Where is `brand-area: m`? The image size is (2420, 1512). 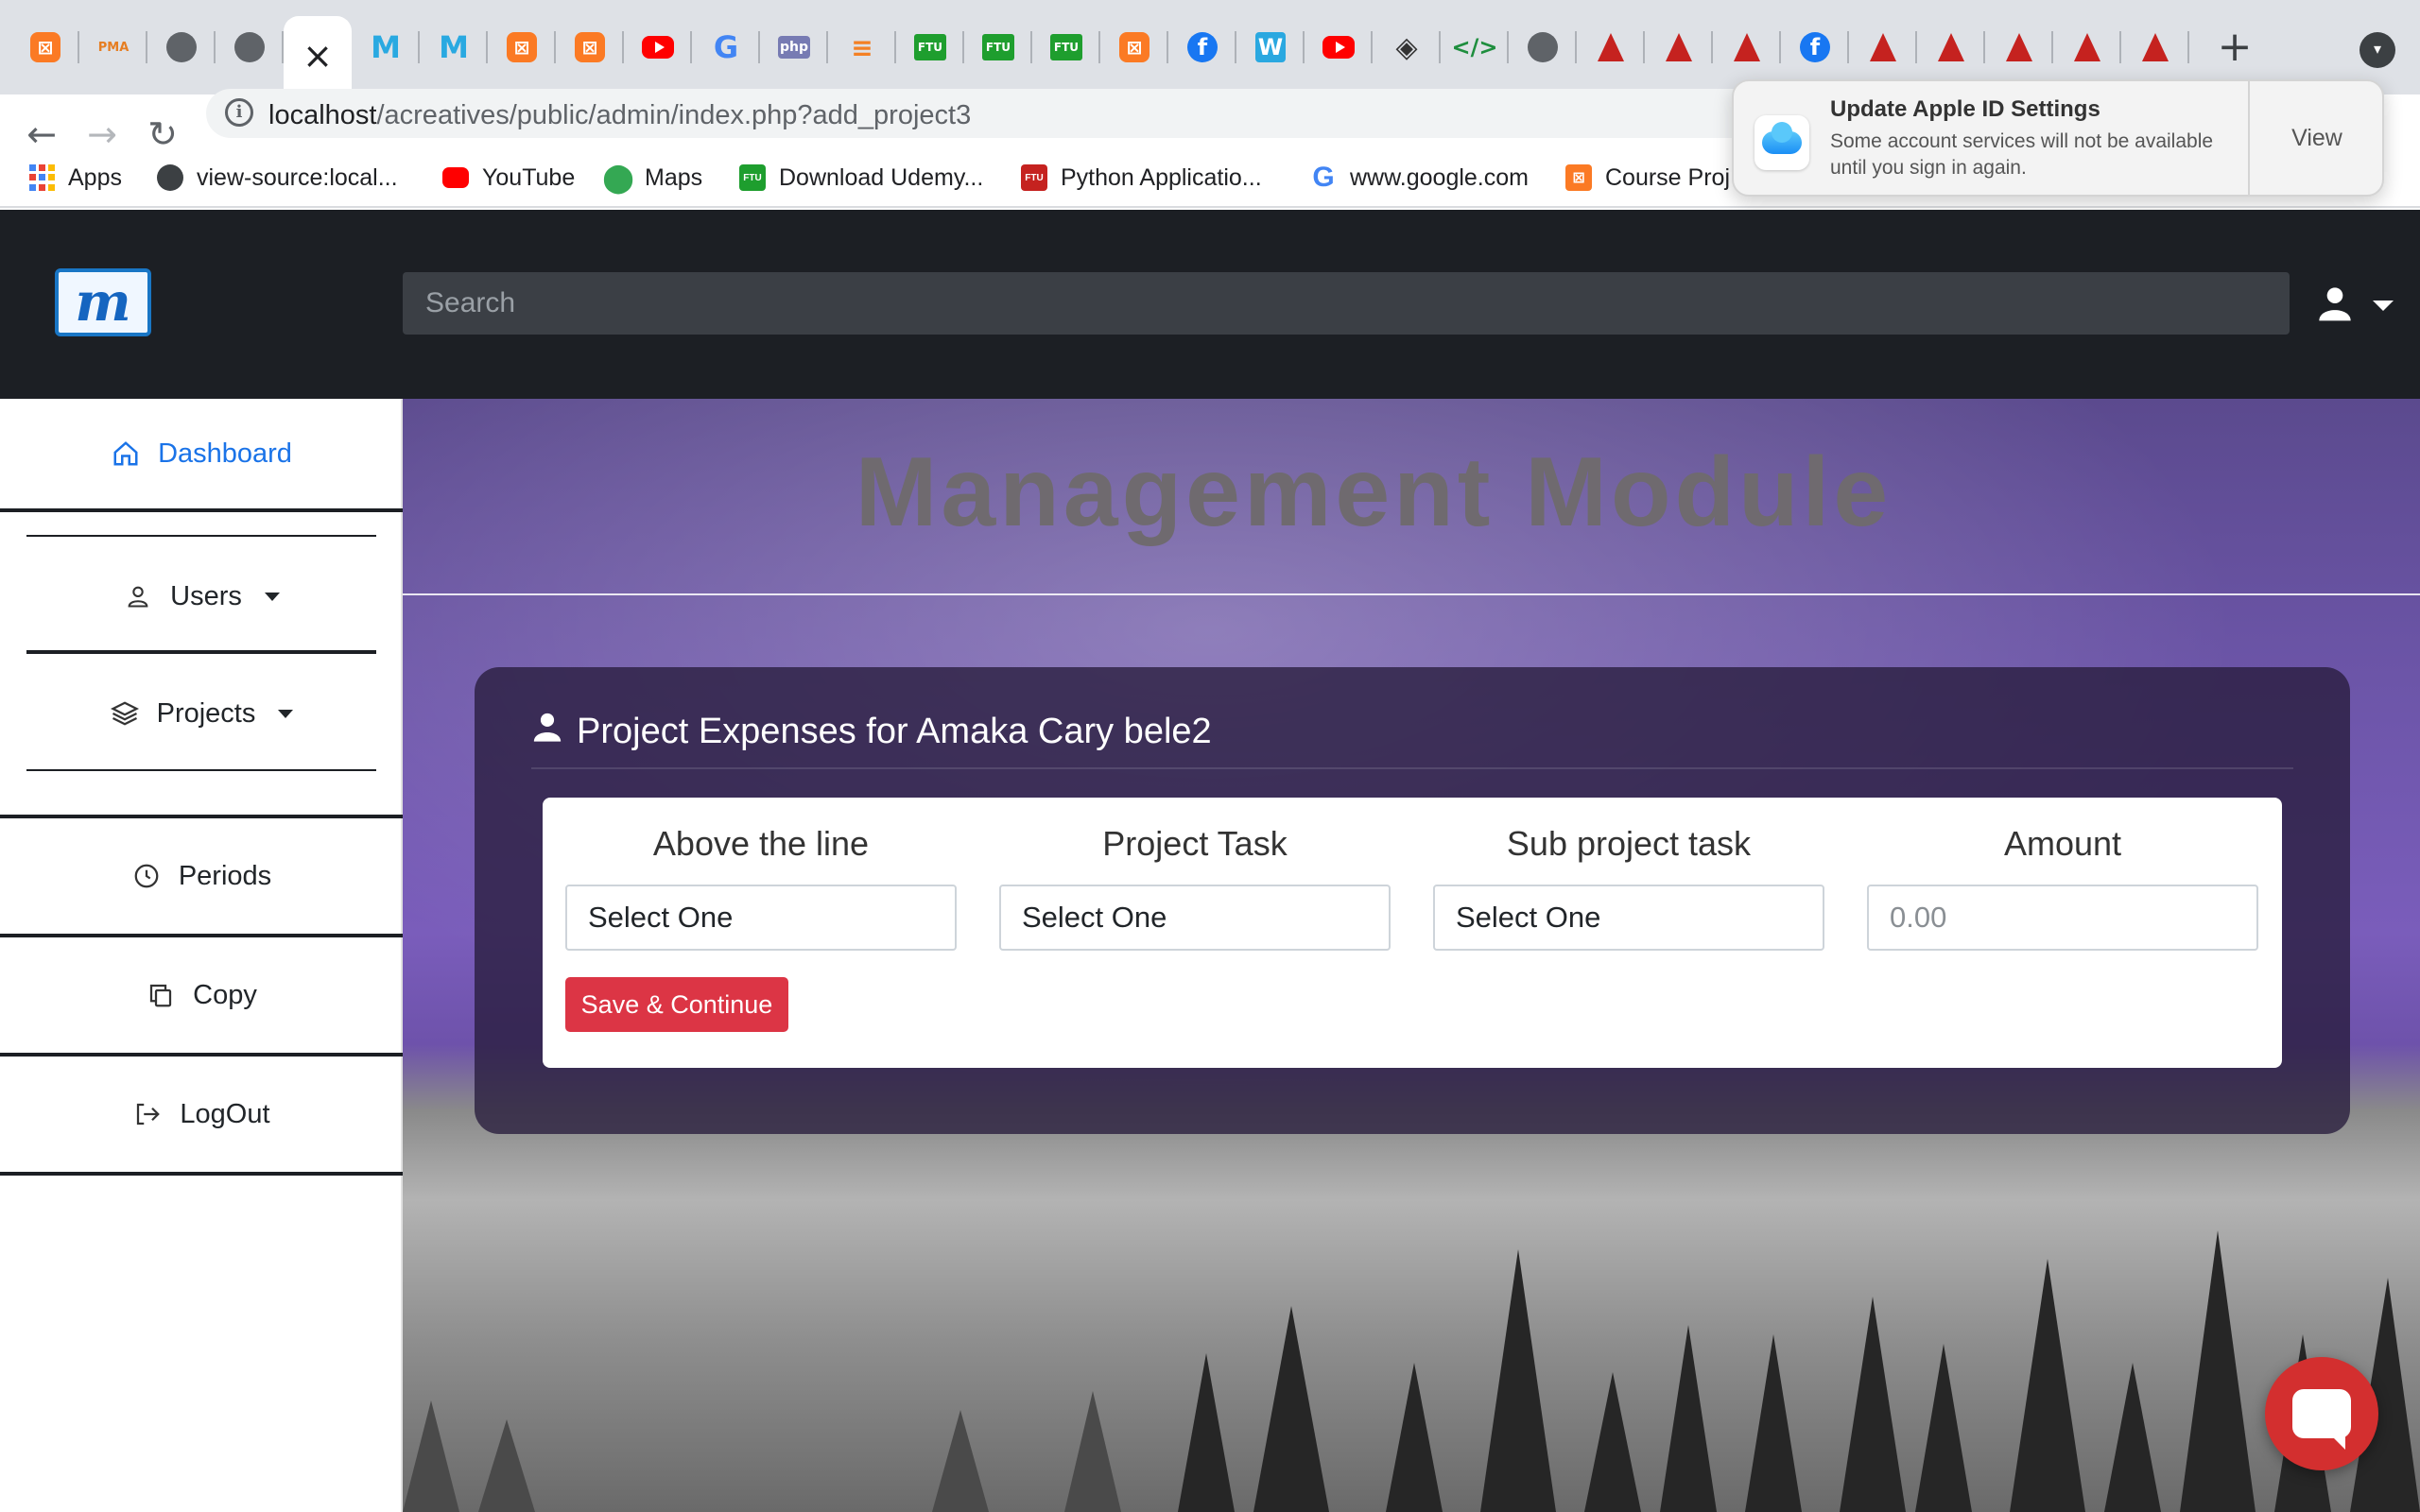
brand-area: m is located at coordinates (201, 304).